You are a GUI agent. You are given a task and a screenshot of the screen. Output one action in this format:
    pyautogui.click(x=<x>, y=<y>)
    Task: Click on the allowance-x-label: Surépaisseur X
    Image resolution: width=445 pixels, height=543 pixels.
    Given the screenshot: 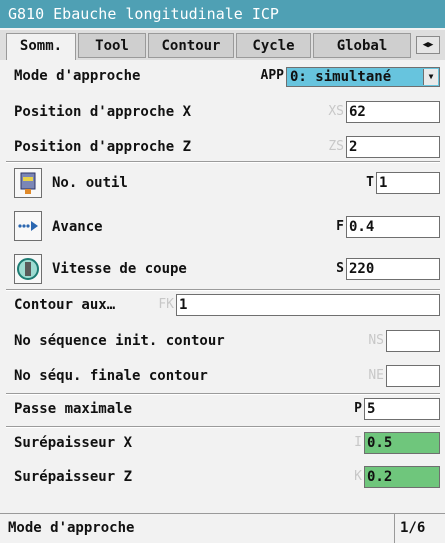 What is the action you would take?
    pyautogui.click(x=73, y=443)
    